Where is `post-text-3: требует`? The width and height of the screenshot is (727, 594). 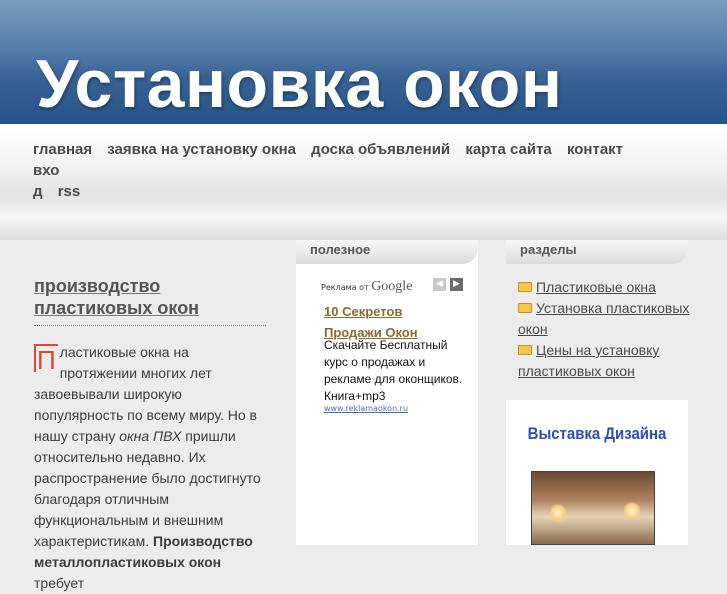 post-text-3: требует is located at coordinates (59, 583).